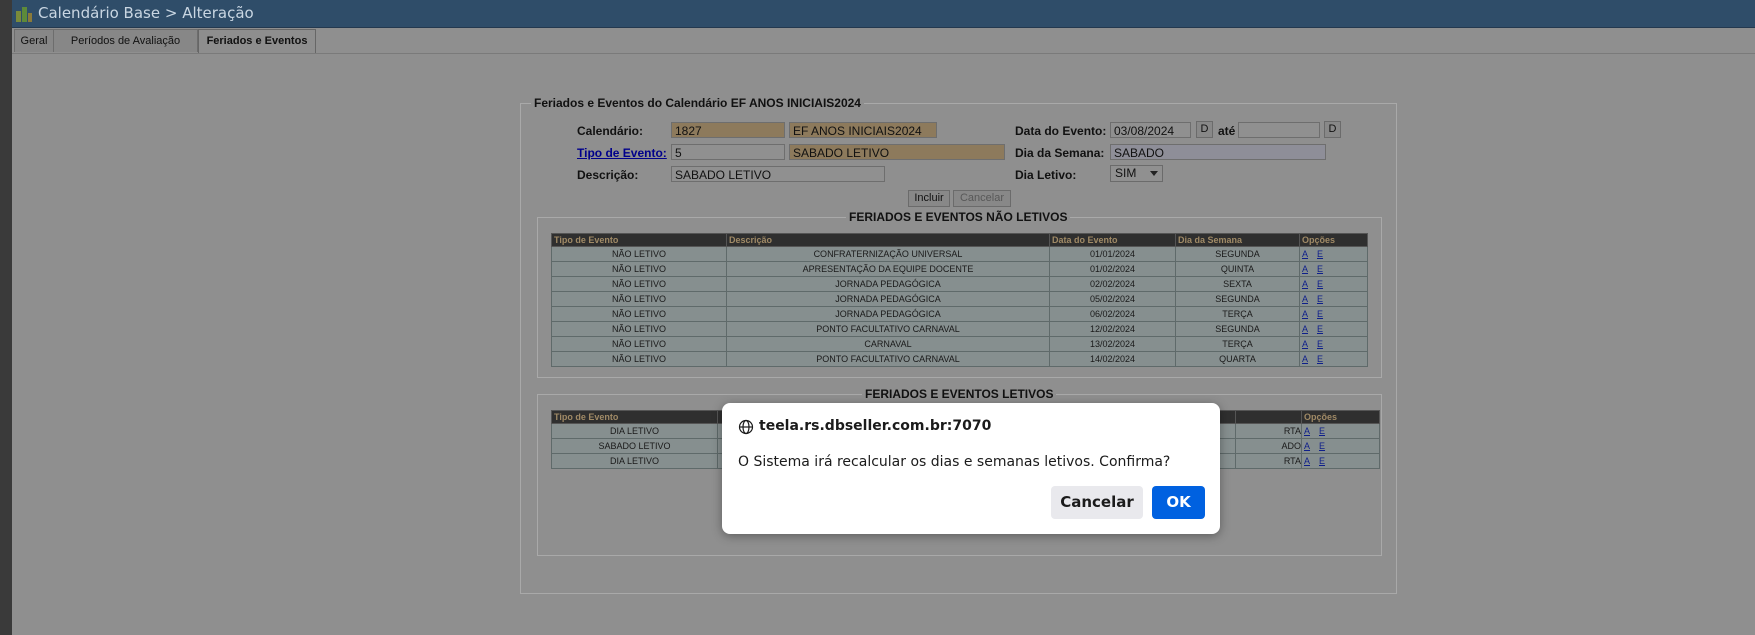 The image size is (1755, 635). I want to click on dialog-host: teela.rs.dbseller.com.br:7070, so click(875, 426).